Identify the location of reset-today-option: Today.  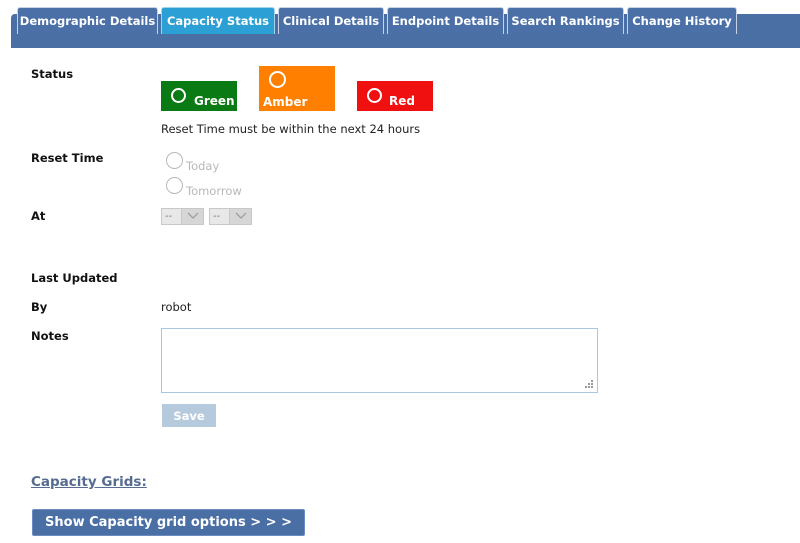
(192, 162).